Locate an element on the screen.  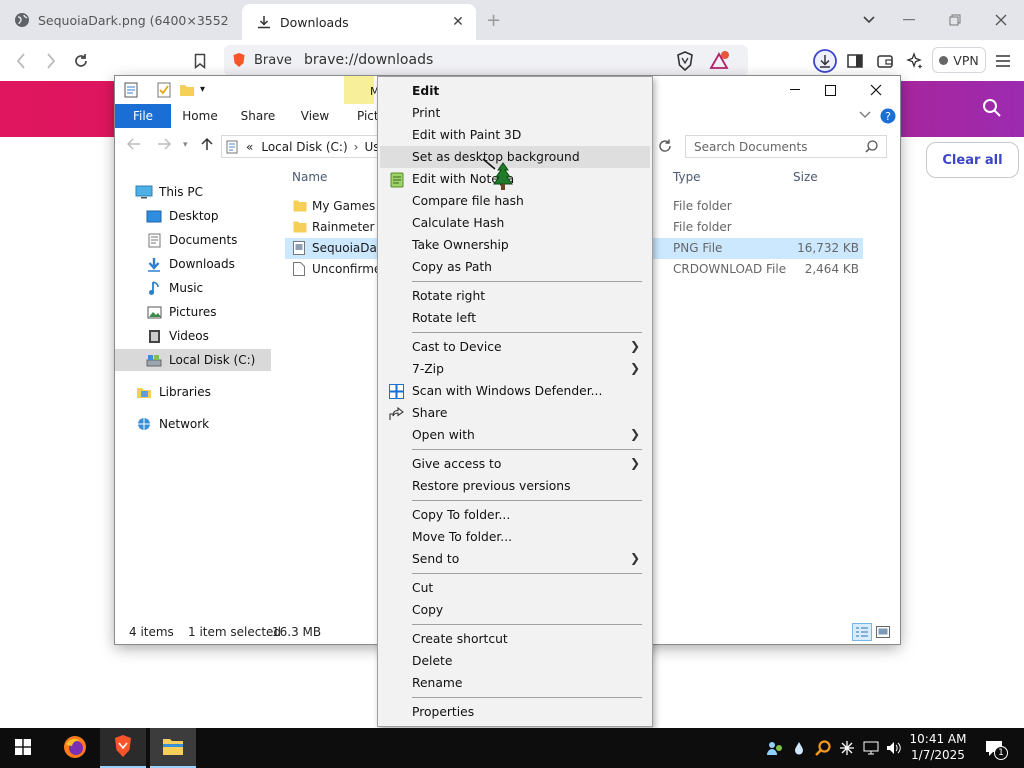
menu-item-rename: Rename is located at coordinates (515, 683).